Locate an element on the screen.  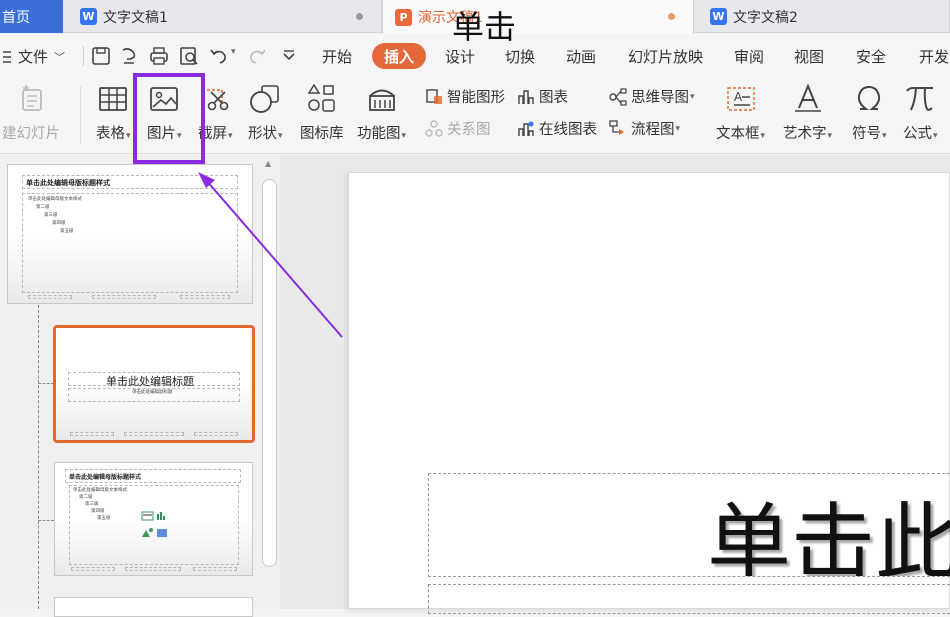
flowchart-button: 流程图 ▾ is located at coordinates (644, 128).